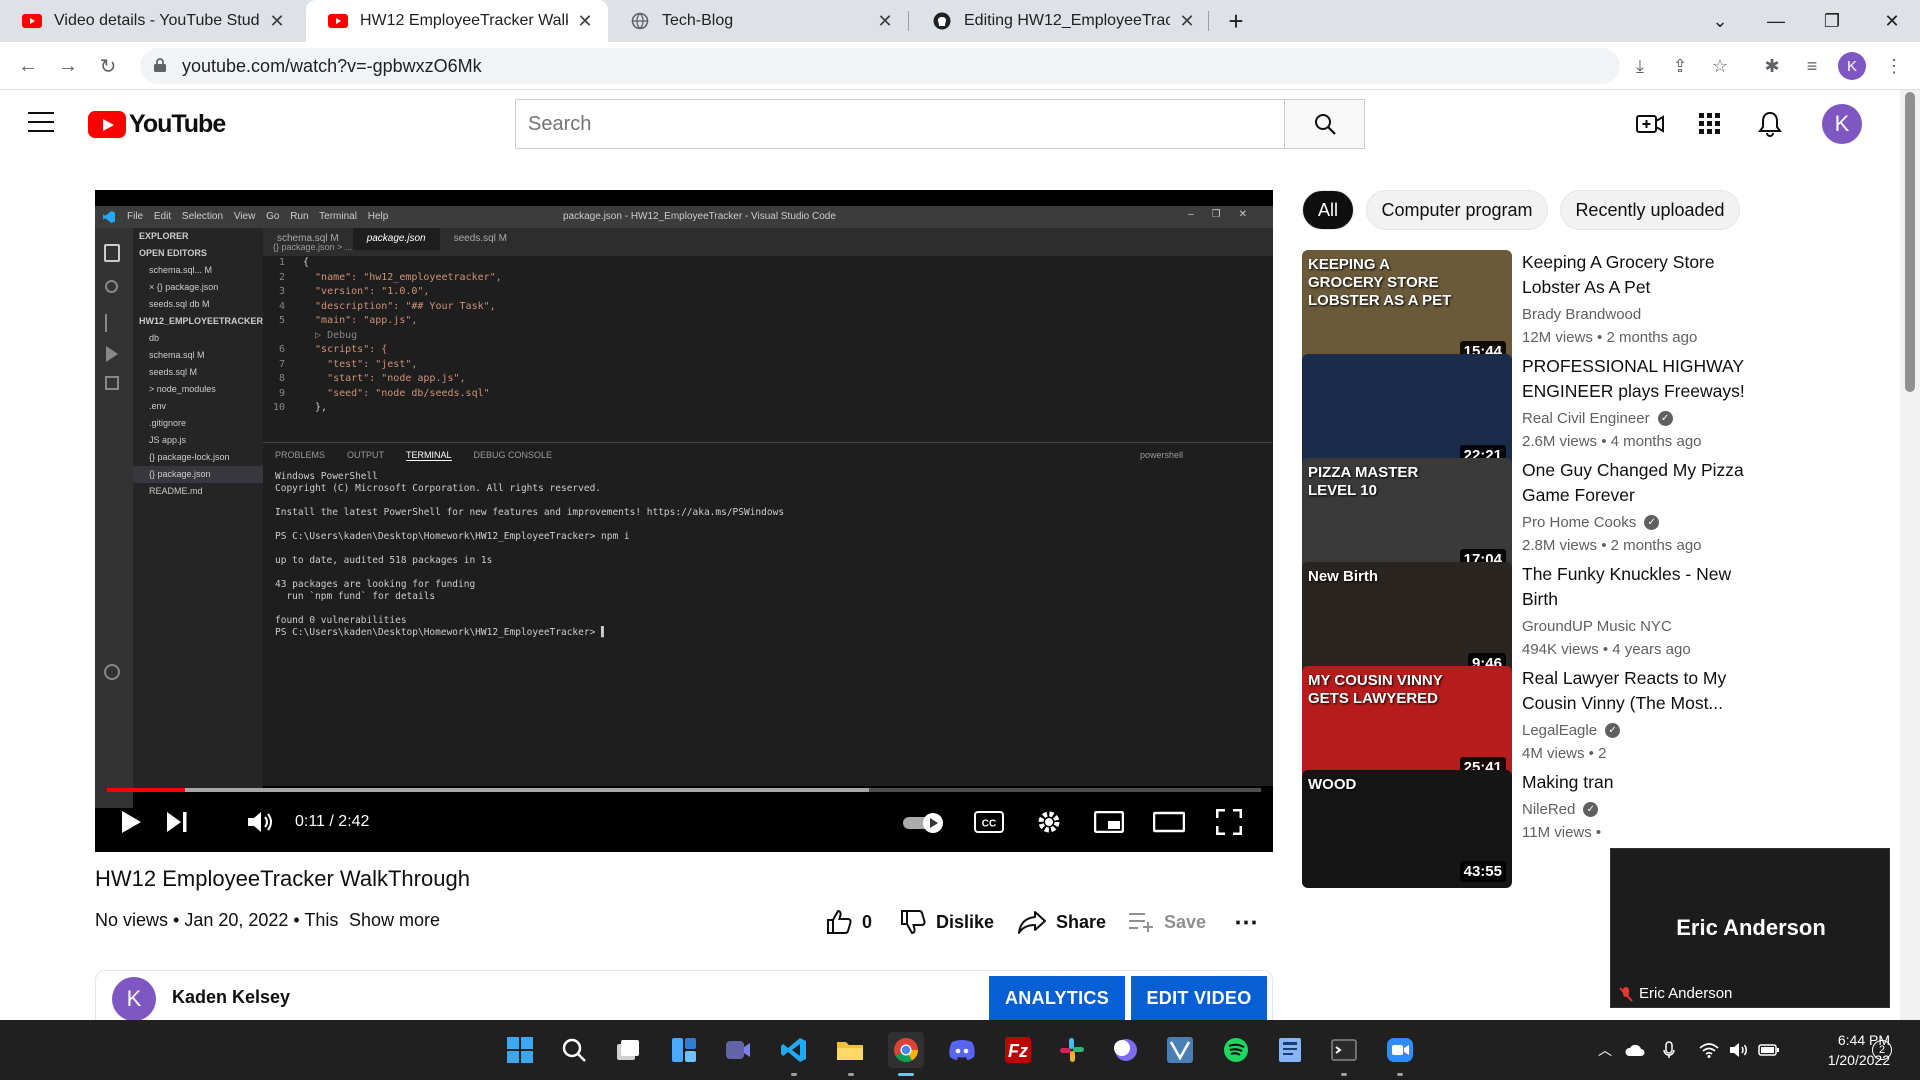 The height and width of the screenshot is (1080, 1920). I want to click on tab-youtube-studio: Video details - YouTube Studio ✕, so click(150, 21).